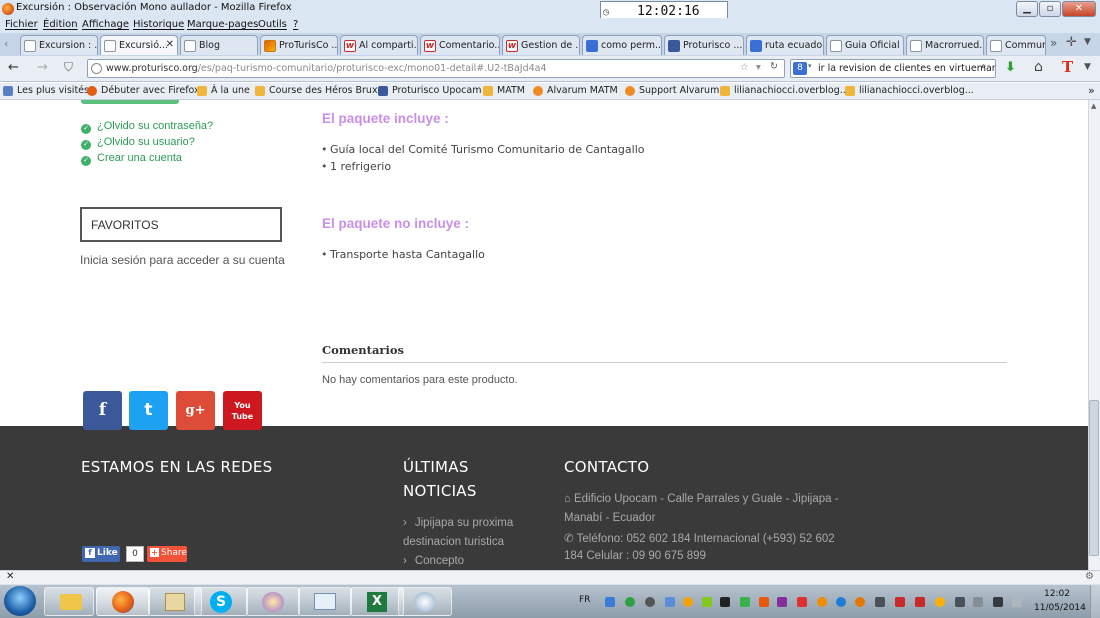 The height and width of the screenshot is (618, 1100). Describe the element at coordinates (68, 67) in the screenshot. I see `home-shield-icon: ⛉` at that location.